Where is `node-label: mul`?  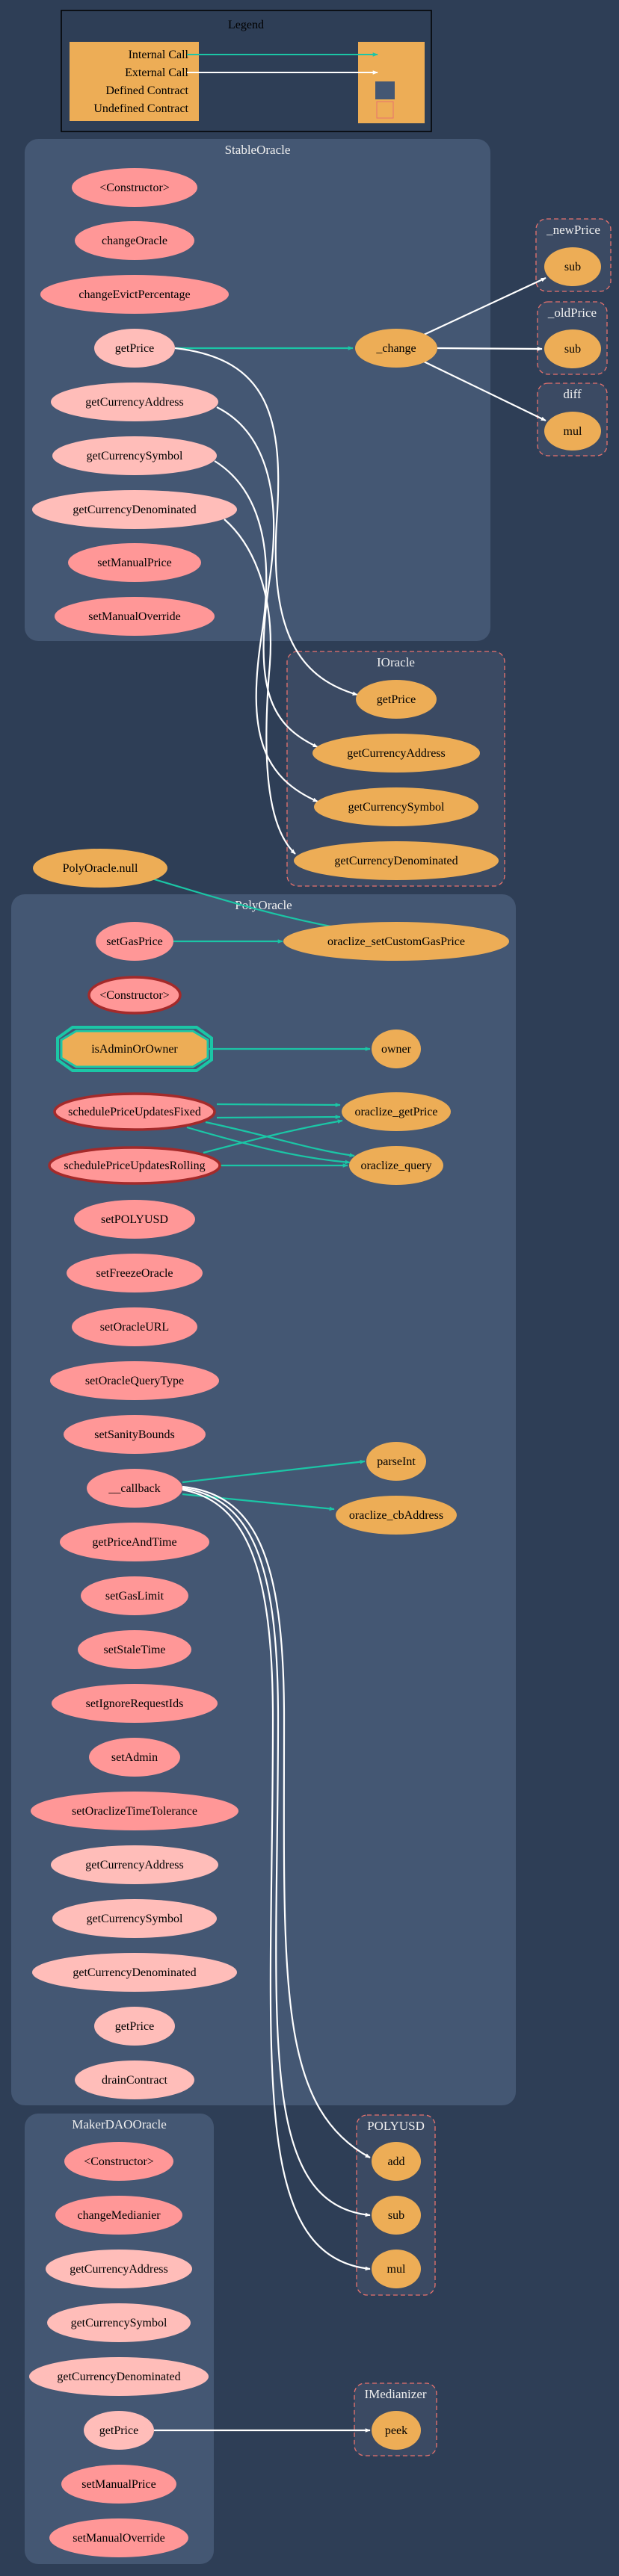
node-label: mul is located at coordinates (396, 2269).